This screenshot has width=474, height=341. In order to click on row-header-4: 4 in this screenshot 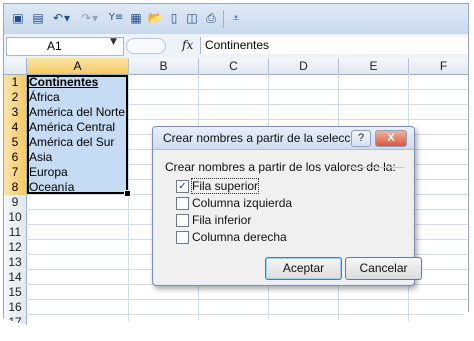, I will do `click(15, 128)`.